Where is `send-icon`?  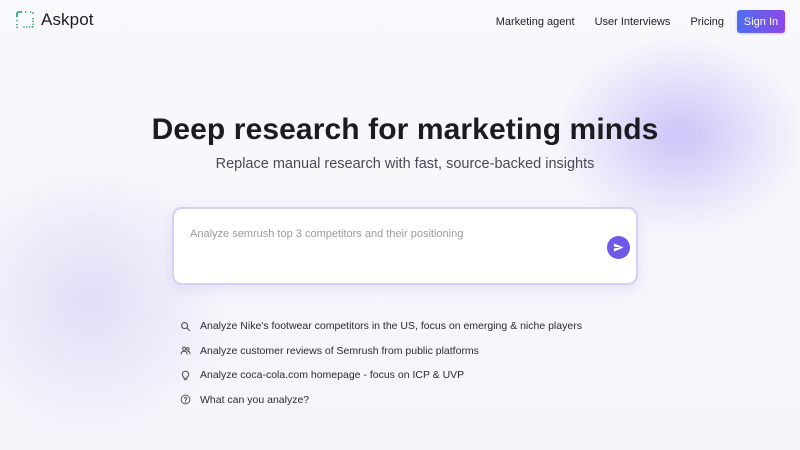 send-icon is located at coordinates (618, 247).